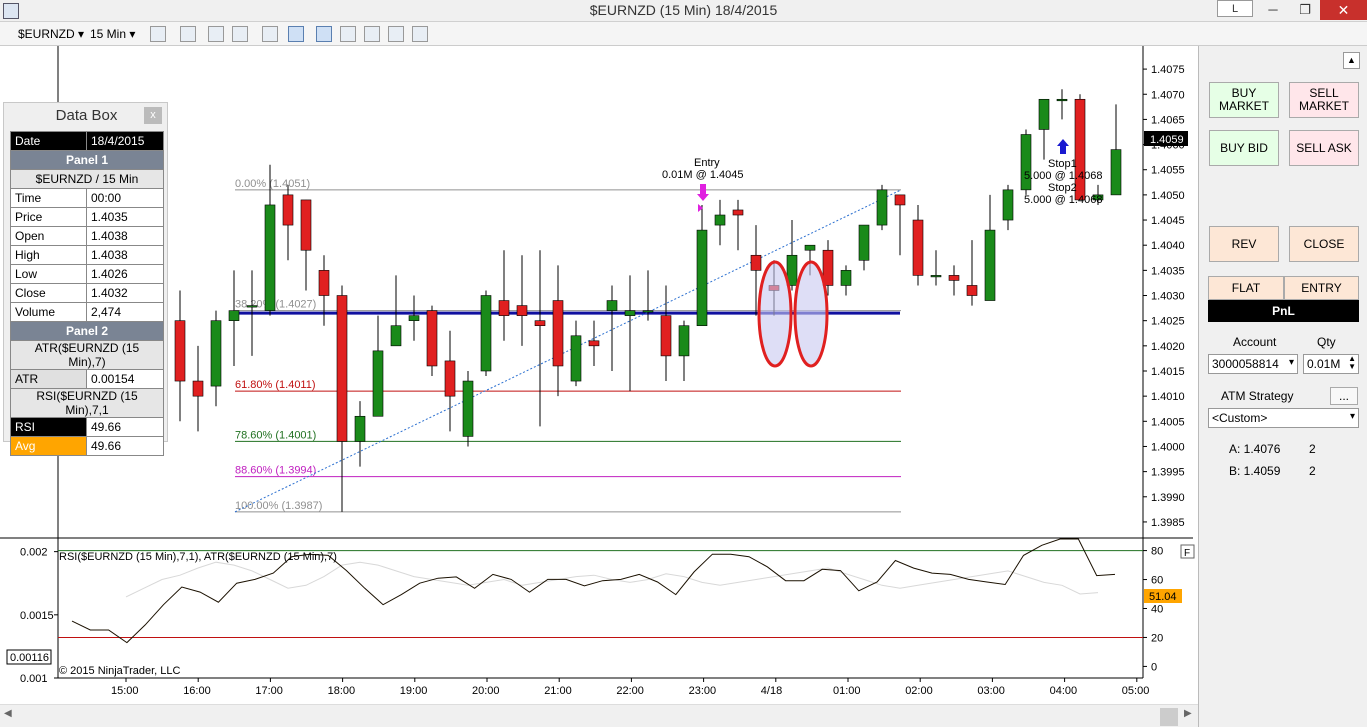  I want to click on strategies-icon, so click(372, 34).